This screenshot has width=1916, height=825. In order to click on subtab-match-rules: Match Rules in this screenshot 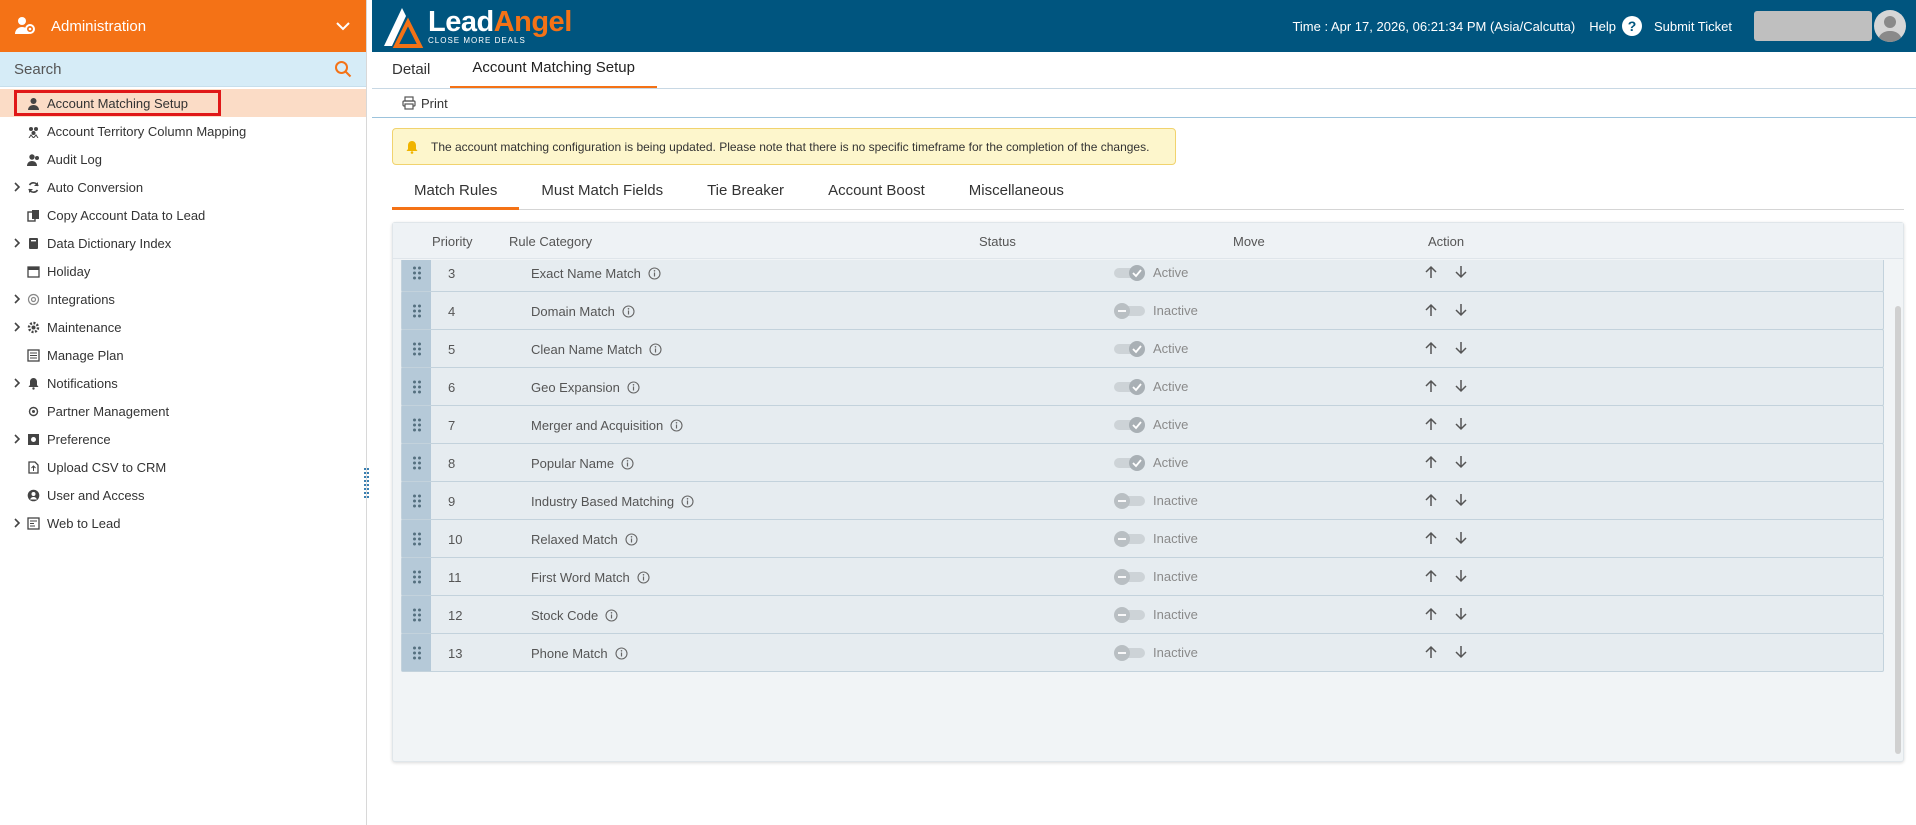, I will do `click(456, 193)`.